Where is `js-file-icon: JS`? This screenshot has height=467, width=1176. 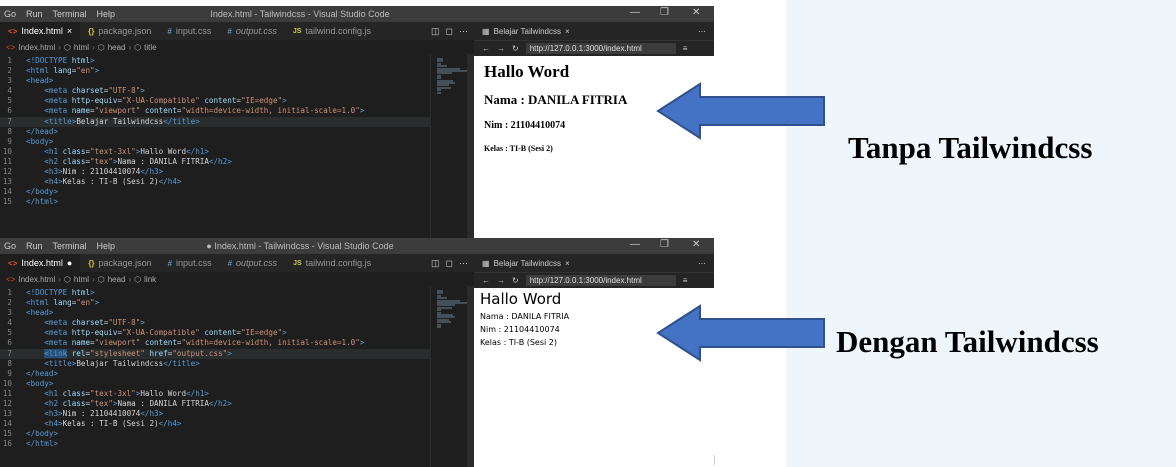
js-file-icon: JS is located at coordinates (297, 31).